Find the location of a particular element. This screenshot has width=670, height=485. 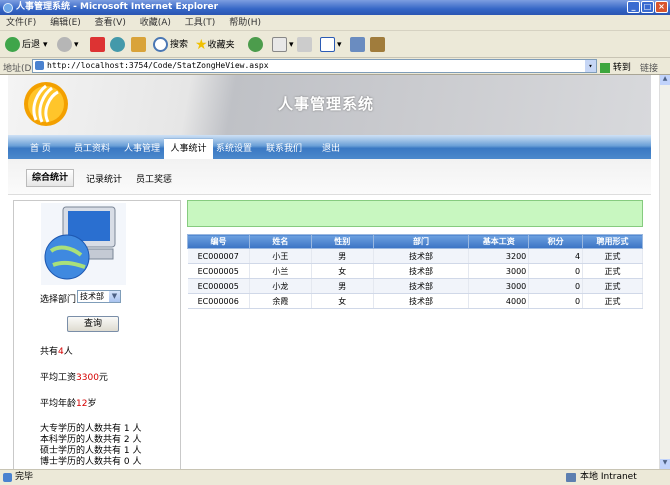

col-employment-type: 聘用形式 is located at coordinates (612, 241).